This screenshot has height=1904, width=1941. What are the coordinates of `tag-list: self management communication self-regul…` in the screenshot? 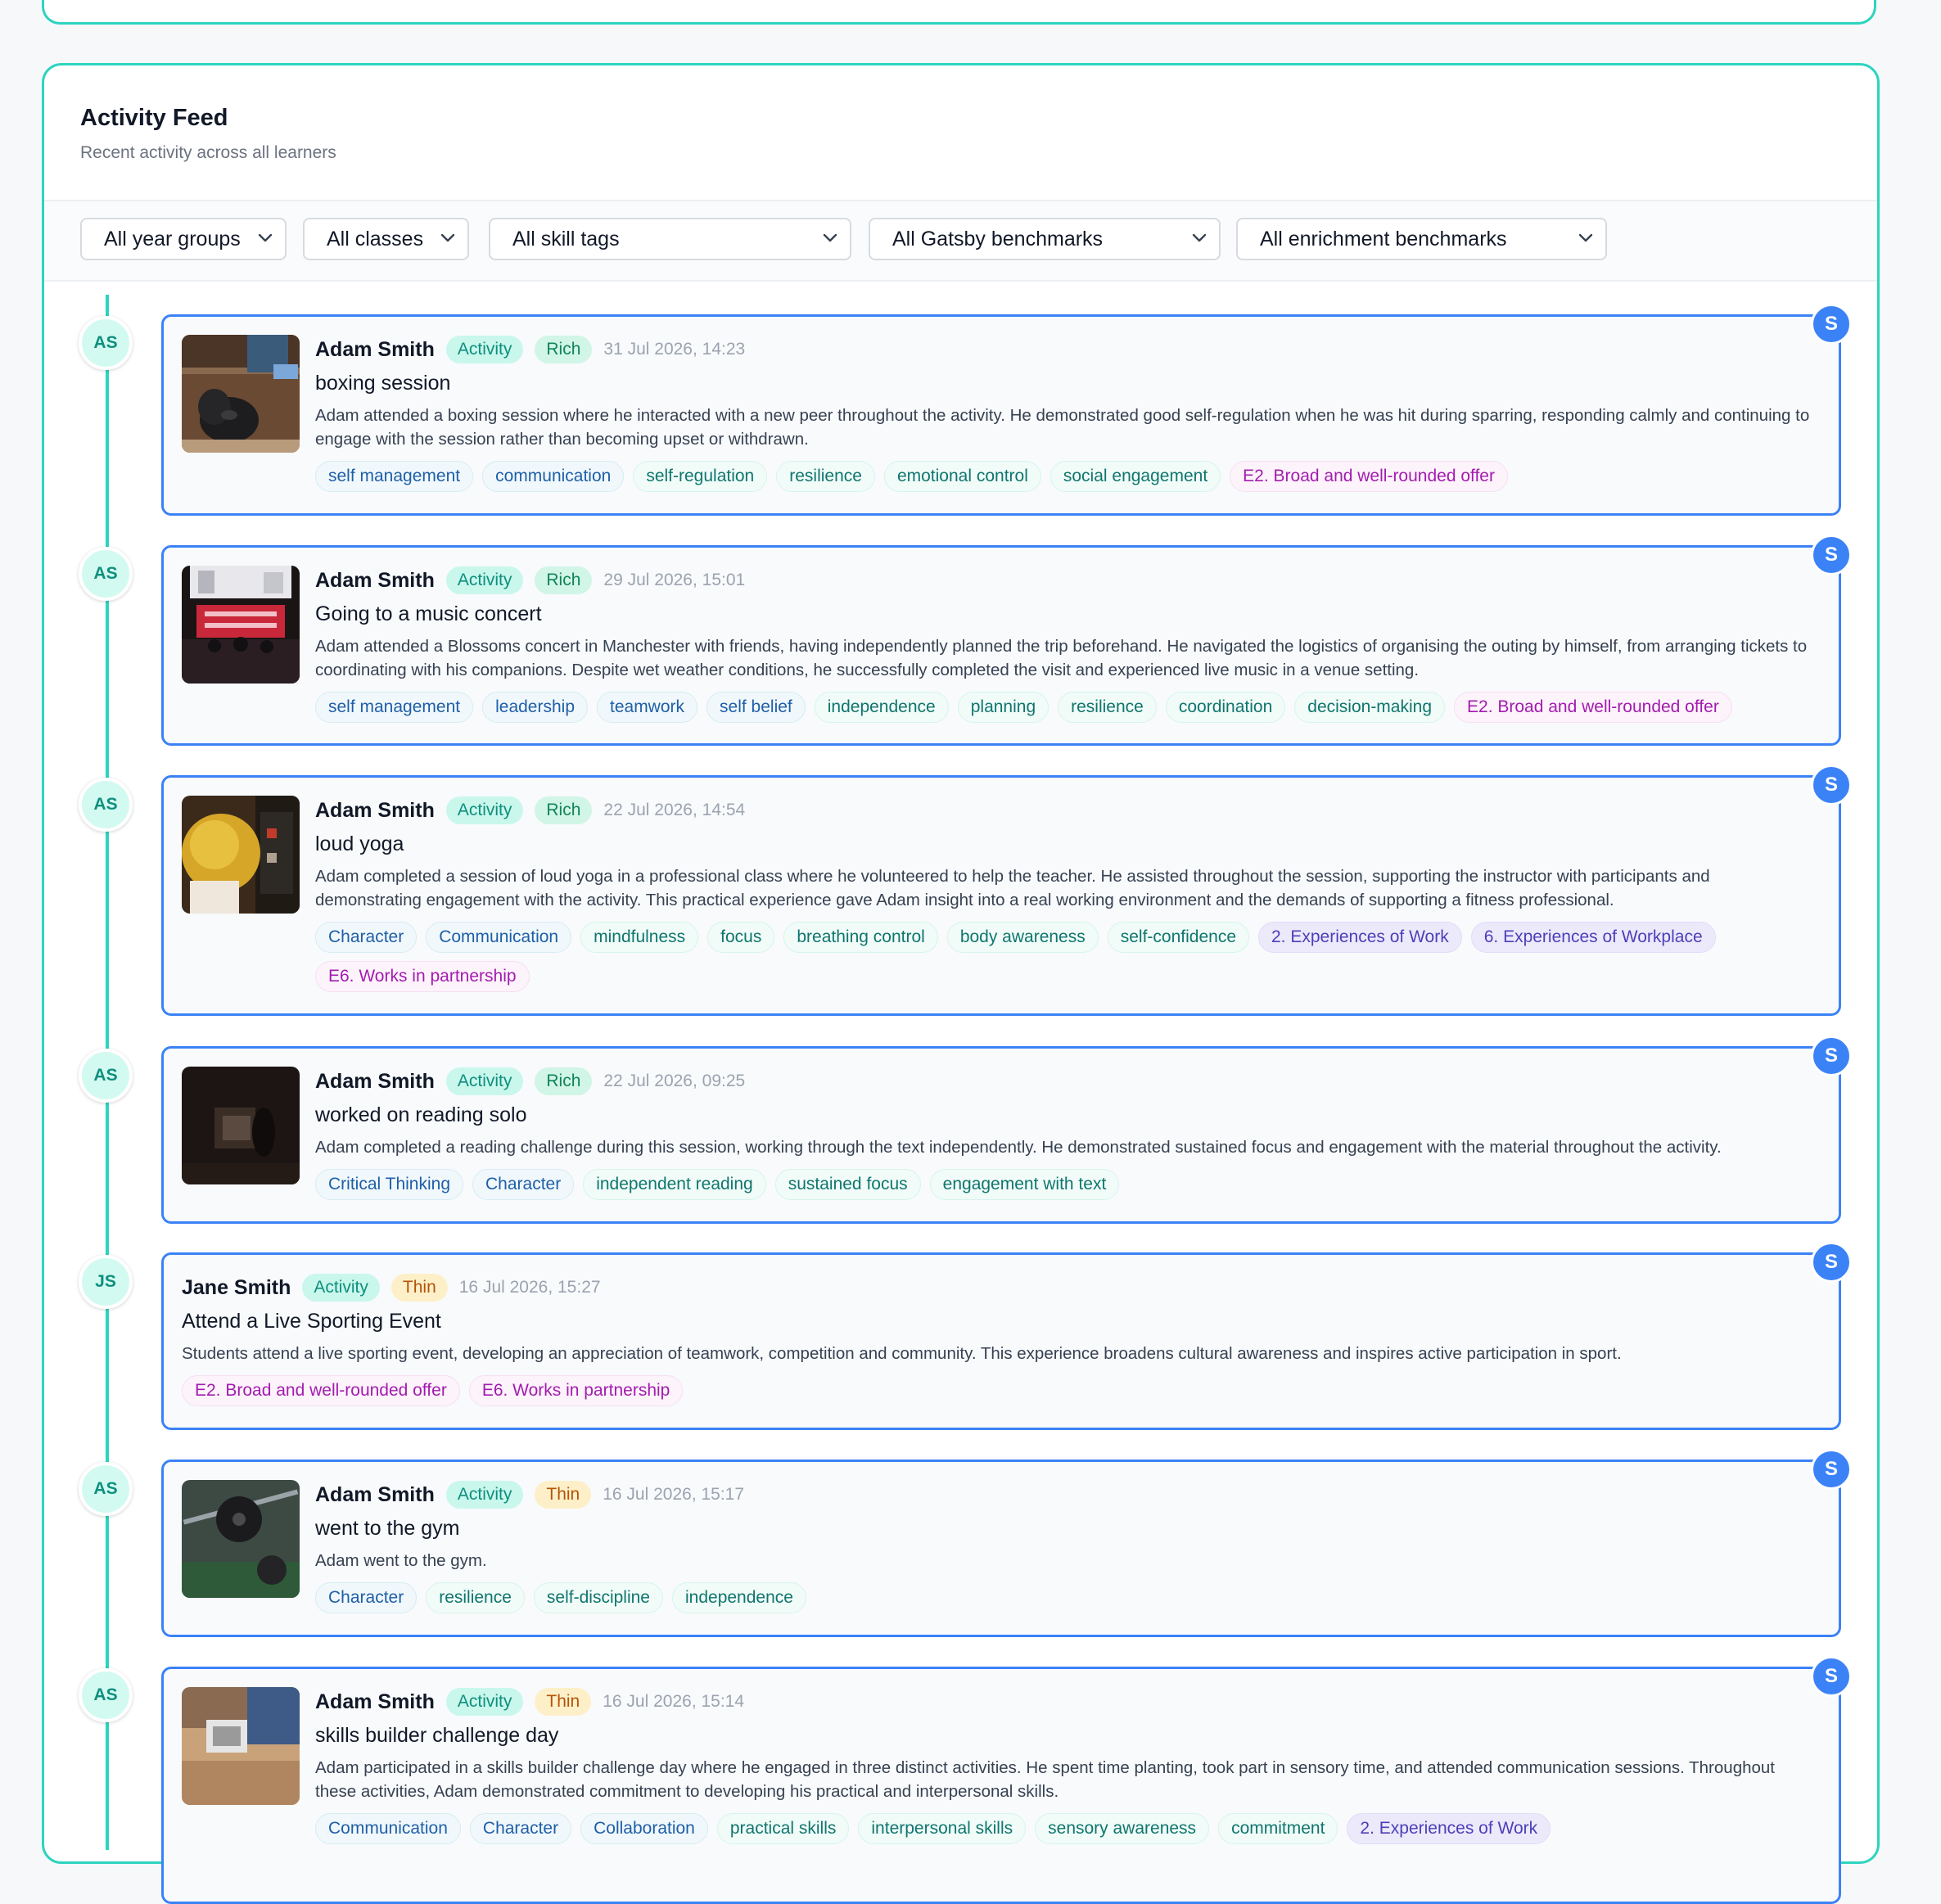 It's located at (1064, 481).